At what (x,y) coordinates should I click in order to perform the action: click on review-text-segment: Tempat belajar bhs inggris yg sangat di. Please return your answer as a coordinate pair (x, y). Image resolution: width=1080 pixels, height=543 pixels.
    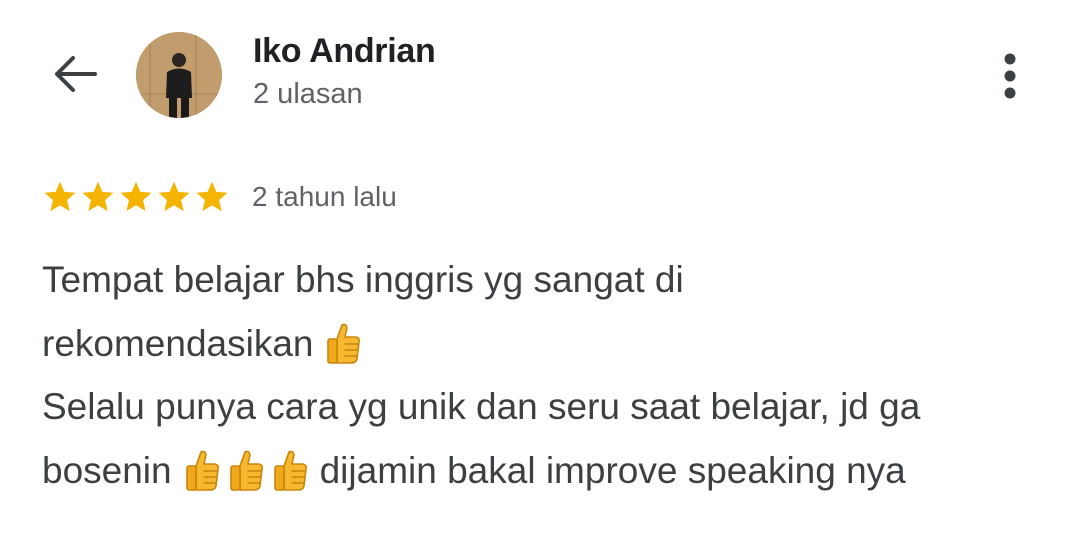
    Looking at the image, I should click on (363, 279).